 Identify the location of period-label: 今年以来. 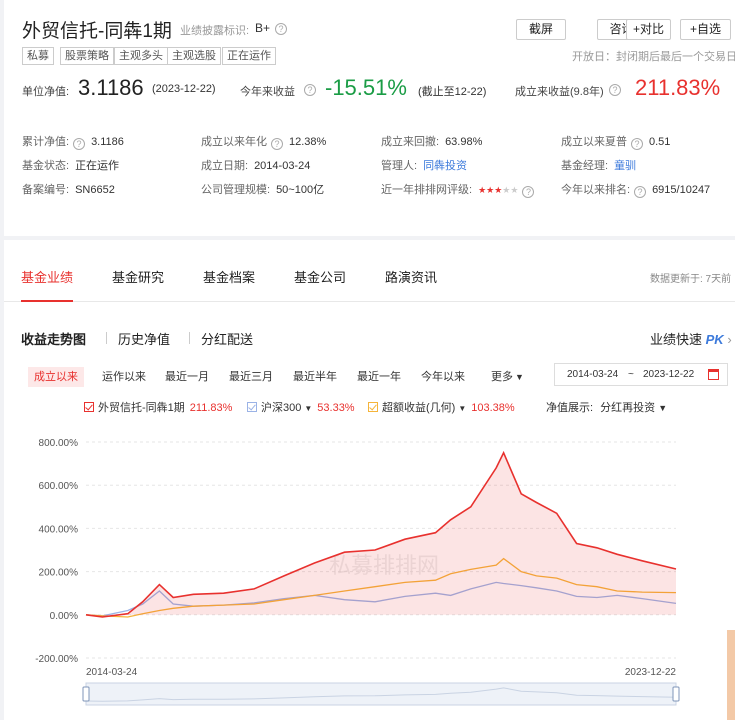
(443, 377).